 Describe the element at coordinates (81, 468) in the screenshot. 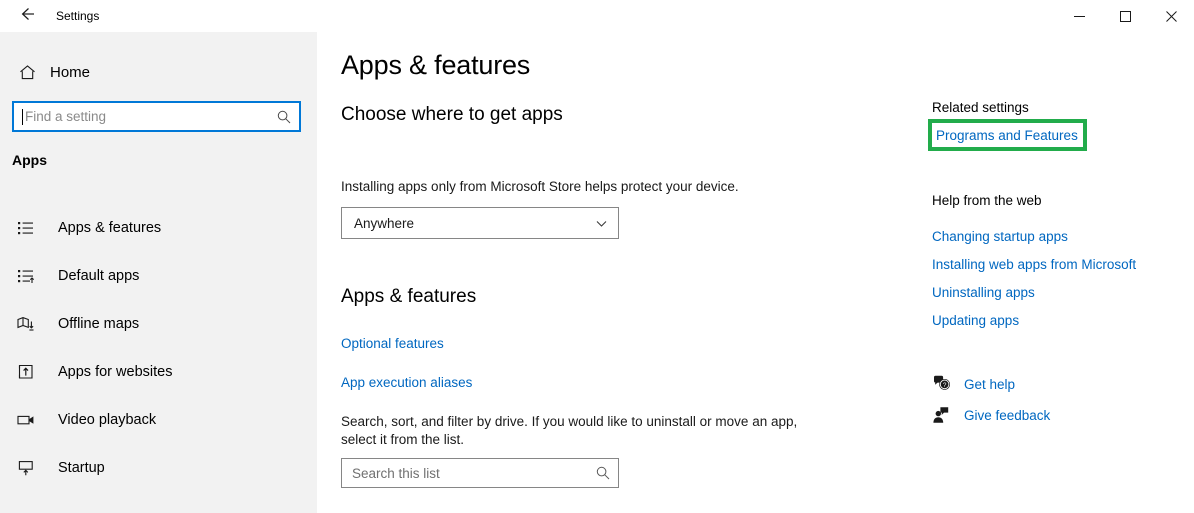

I see `sidebar-item-startup-label: Startup` at that location.